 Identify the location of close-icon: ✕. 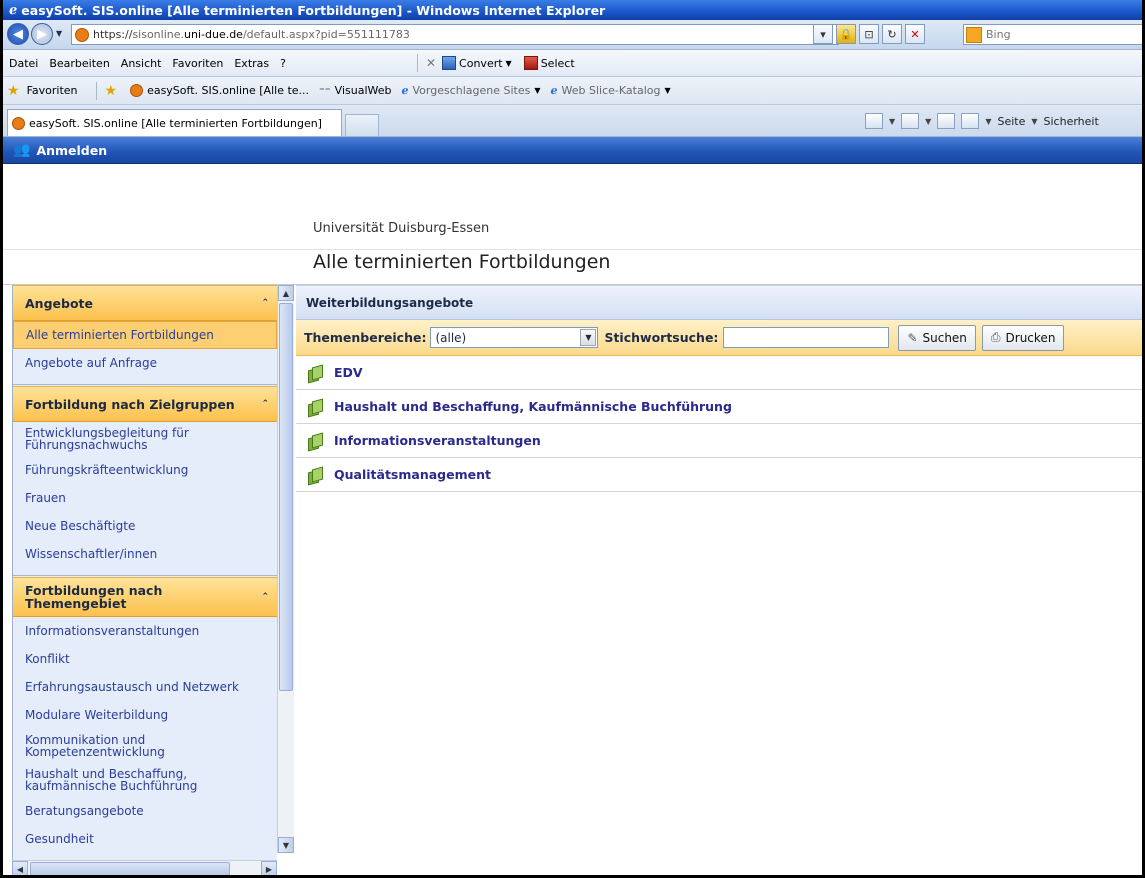
(431, 63).